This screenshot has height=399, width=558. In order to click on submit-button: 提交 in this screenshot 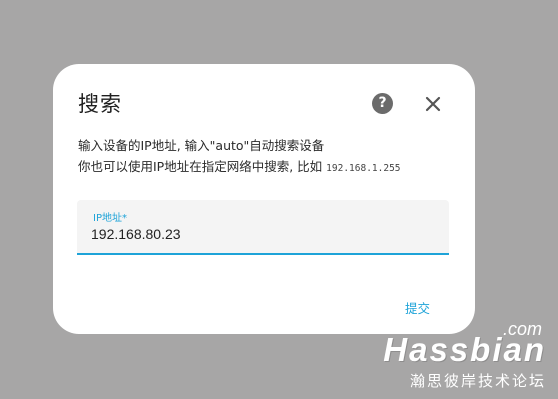, I will do `click(417, 307)`.